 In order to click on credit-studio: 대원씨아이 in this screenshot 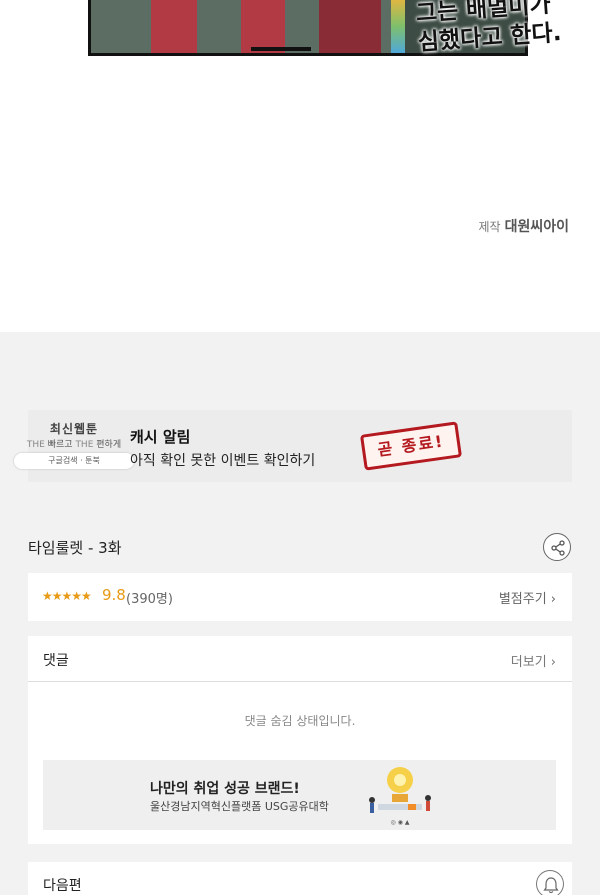, I will do `click(536, 227)`.